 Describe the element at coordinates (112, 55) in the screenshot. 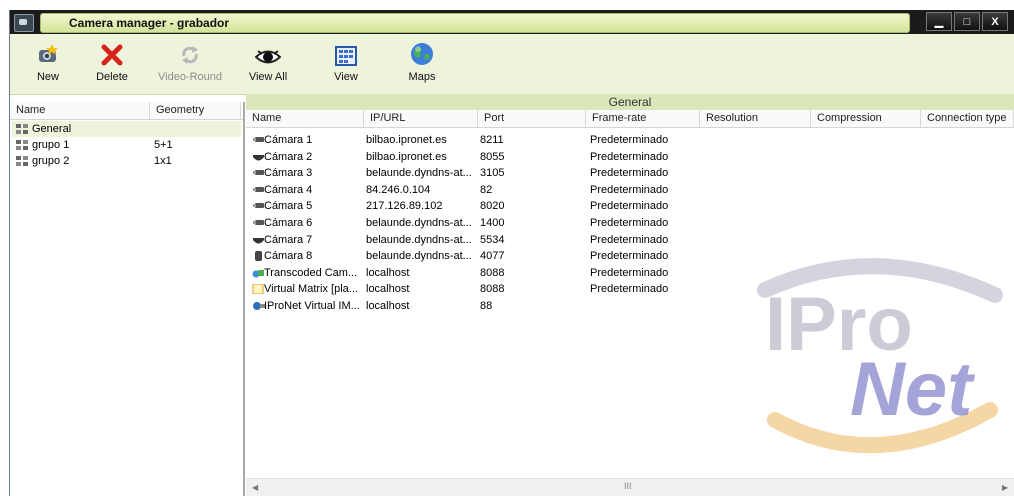

I see `delete-x-icon` at that location.